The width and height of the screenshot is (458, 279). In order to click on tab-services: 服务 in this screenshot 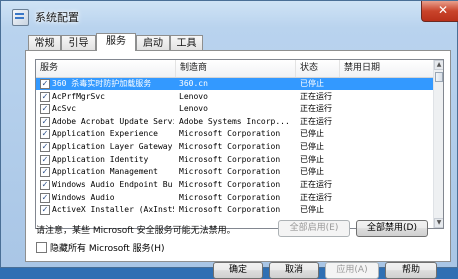, I will do `click(116, 42)`.